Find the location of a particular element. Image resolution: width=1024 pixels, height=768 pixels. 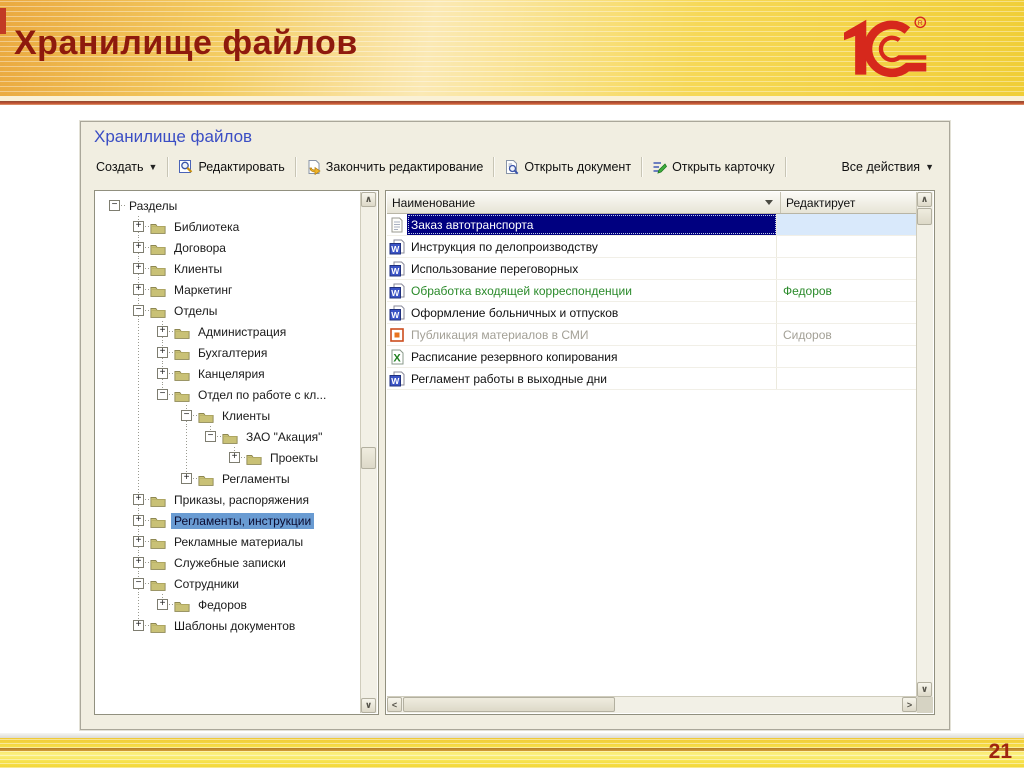

tree-item-label: Рекламные материалы is located at coordinates (238, 542).